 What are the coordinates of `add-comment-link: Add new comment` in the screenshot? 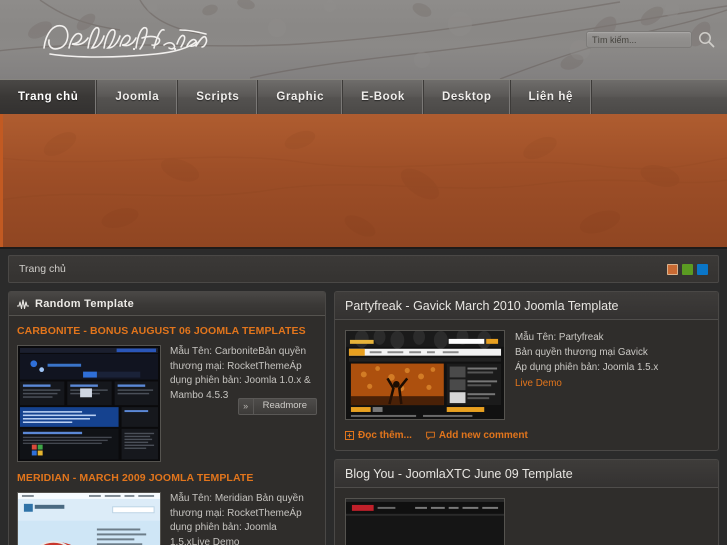 It's located at (477, 435).